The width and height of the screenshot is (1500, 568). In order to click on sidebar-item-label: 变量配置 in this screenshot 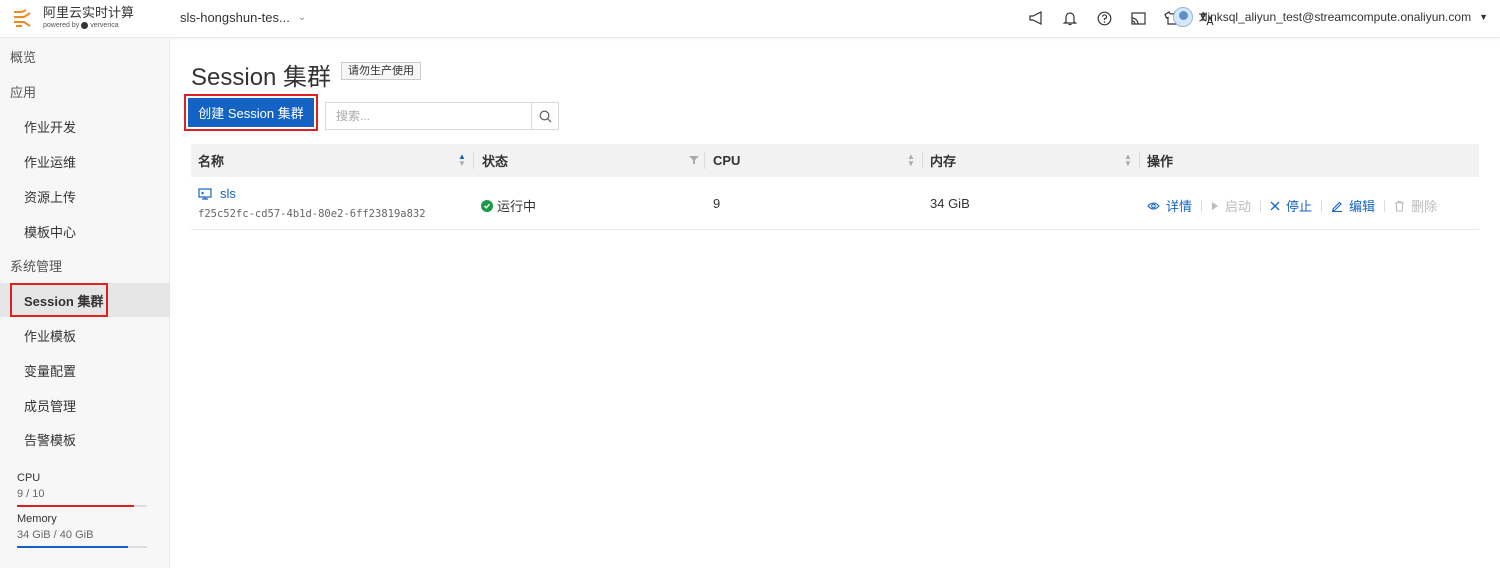, I will do `click(50, 371)`.